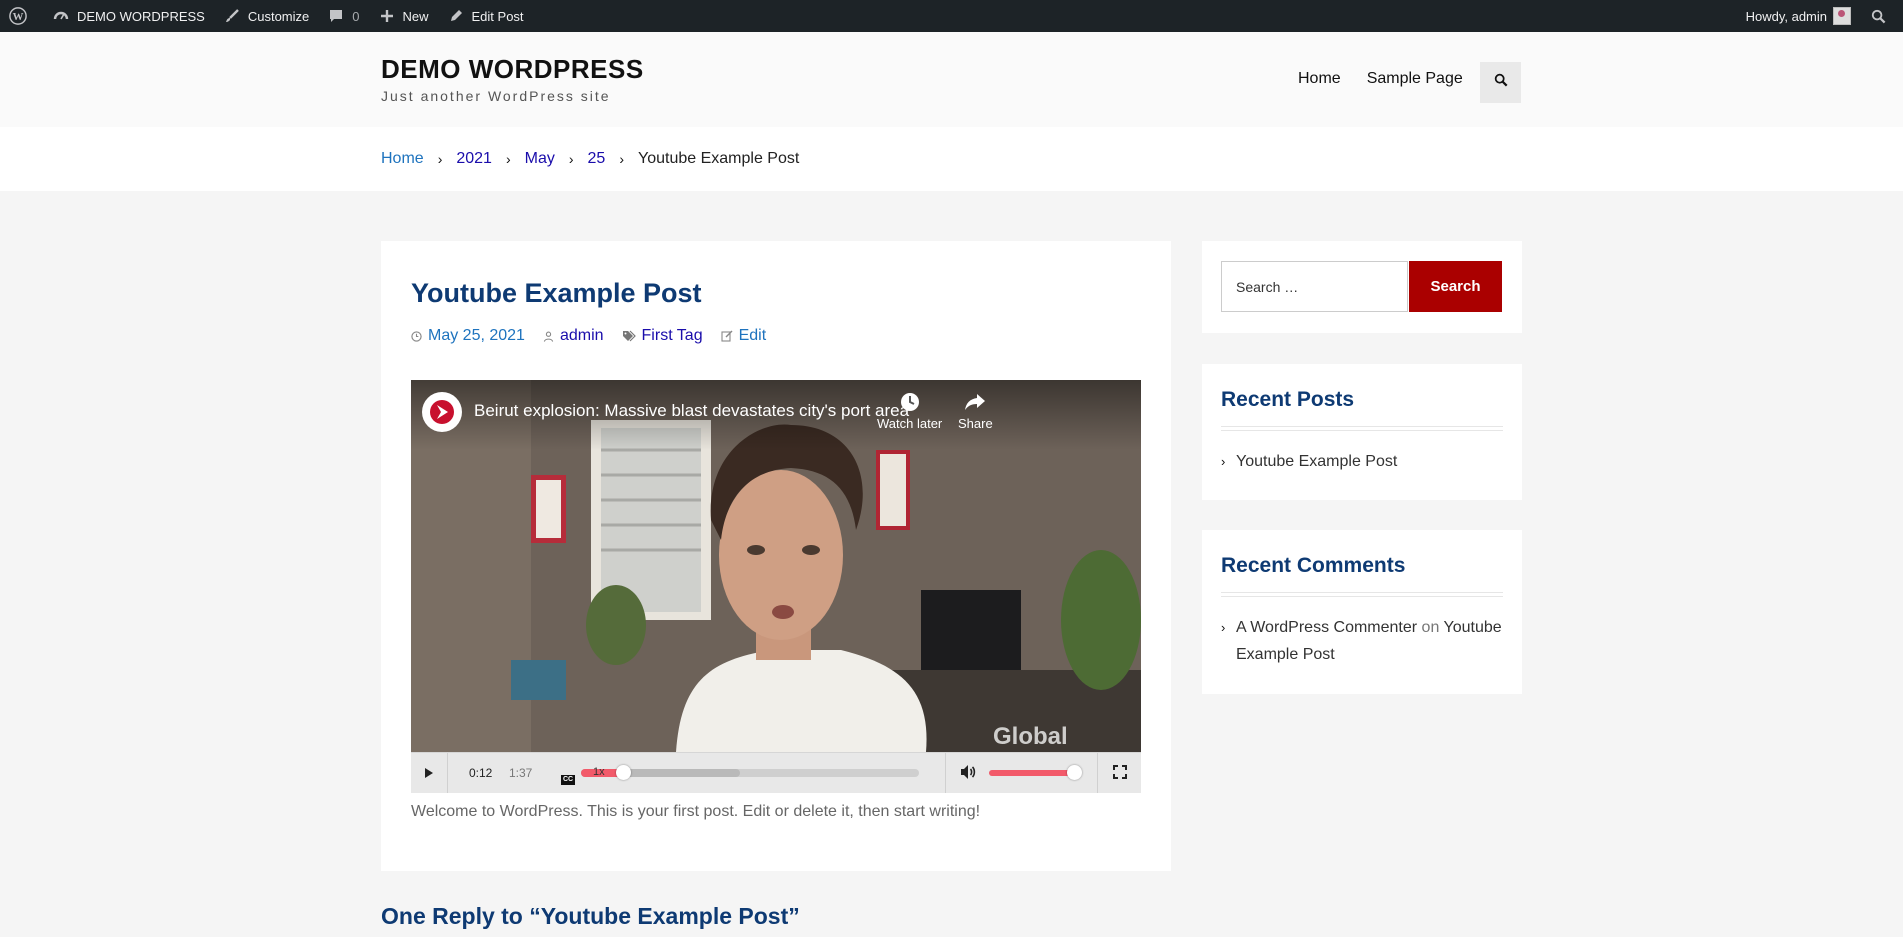 This screenshot has height=937, width=1903. I want to click on player-controls: 0:12 1:37 1x CC, so click(776, 772).